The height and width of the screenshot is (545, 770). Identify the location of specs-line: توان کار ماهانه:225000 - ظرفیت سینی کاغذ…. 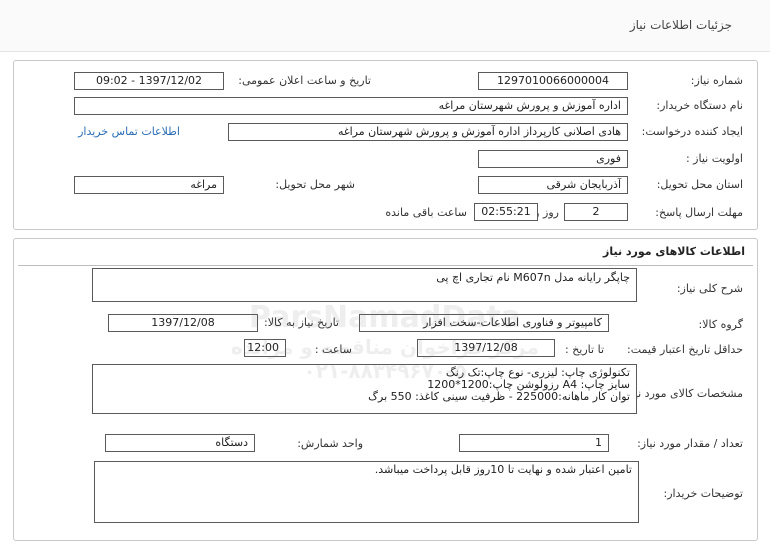
(499, 396).